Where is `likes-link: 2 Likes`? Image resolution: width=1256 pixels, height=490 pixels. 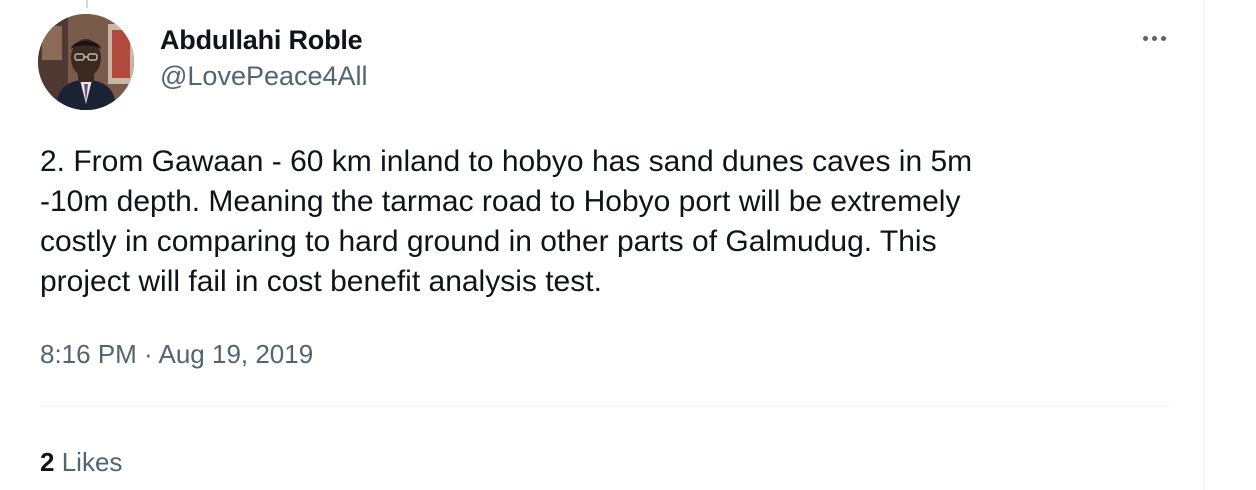 likes-link: 2 Likes is located at coordinates (81, 462).